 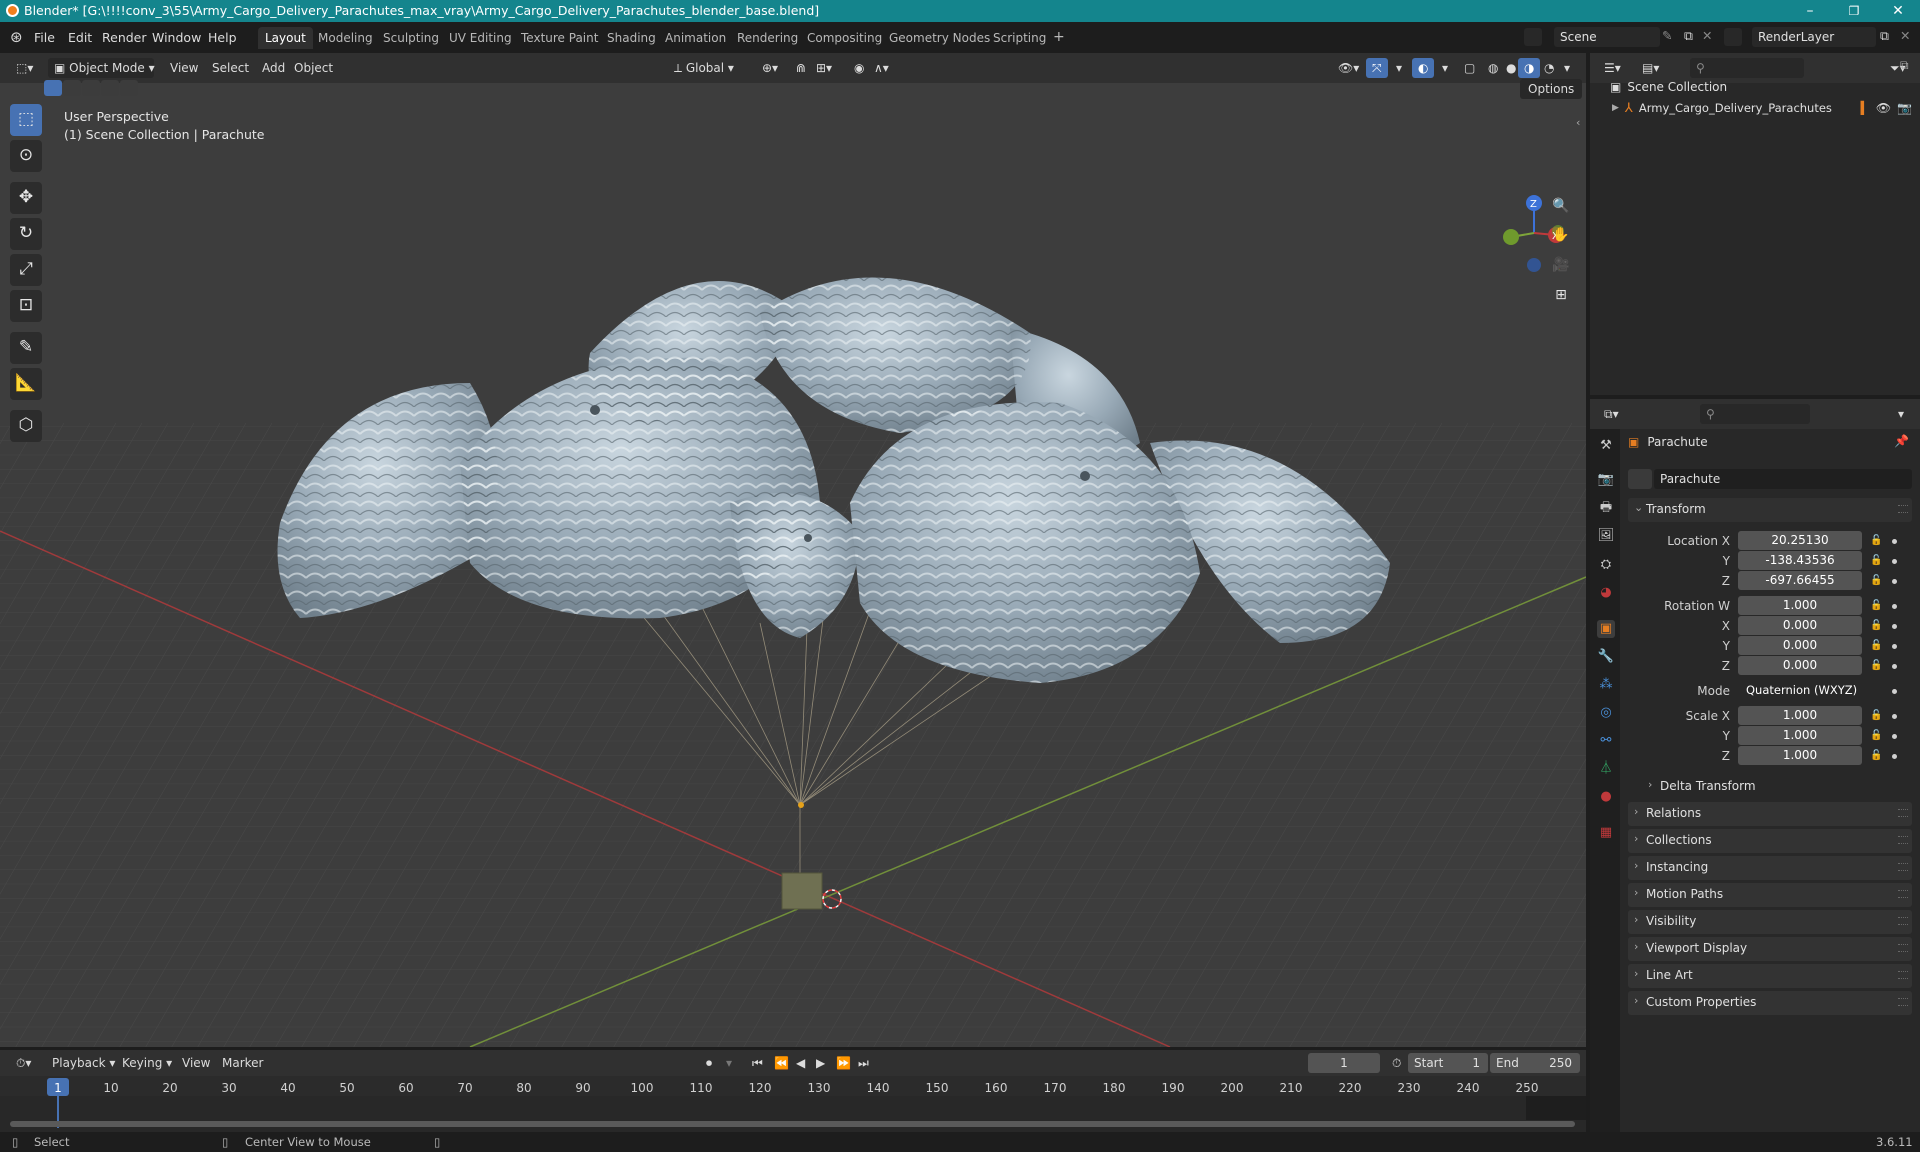 I want to click on jump-end-icon: ⏭, so click(x=863, y=1063).